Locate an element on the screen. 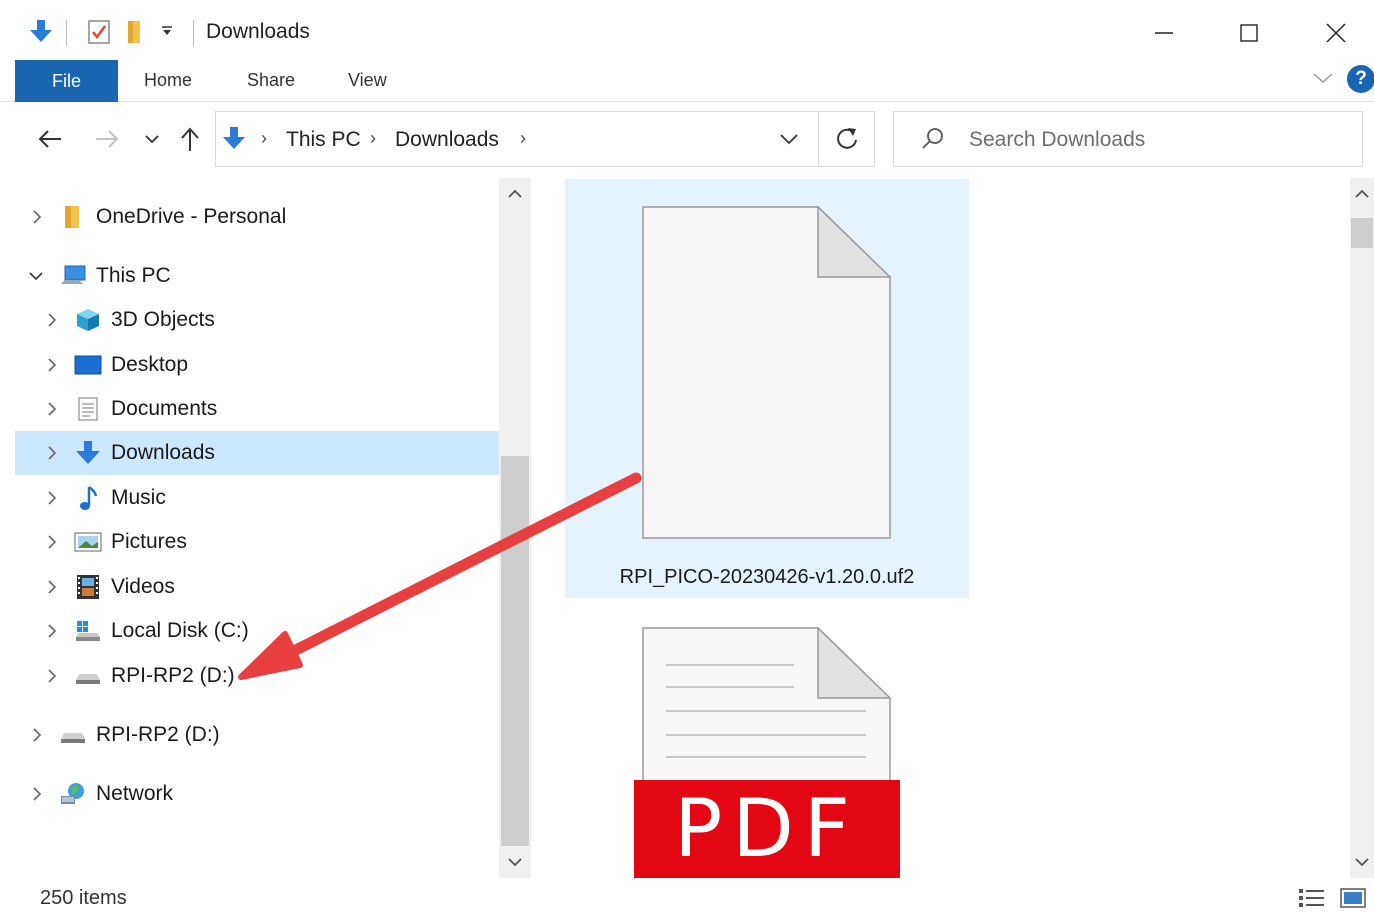  nav-item-label: Videos is located at coordinates (143, 586).